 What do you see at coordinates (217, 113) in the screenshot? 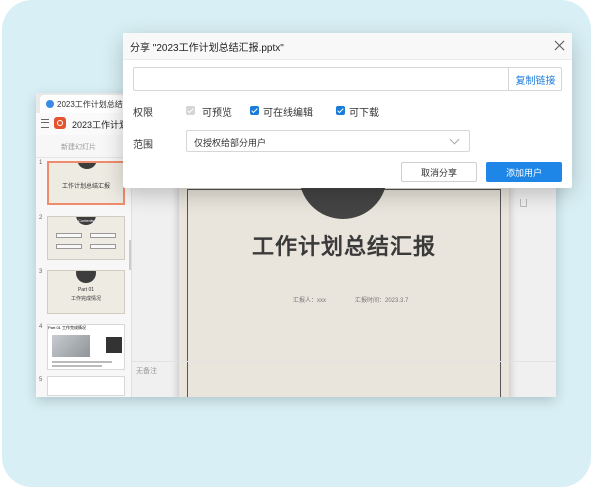
I see `preview-option-label: 可预览` at bounding box center [217, 113].